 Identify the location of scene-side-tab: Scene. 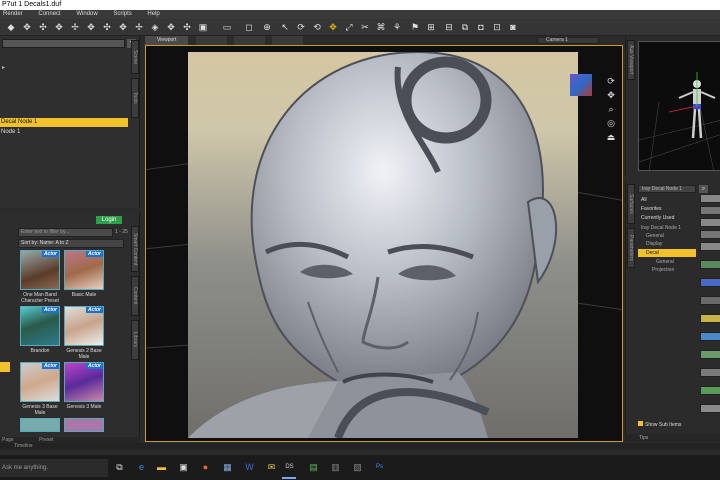
(135, 57).